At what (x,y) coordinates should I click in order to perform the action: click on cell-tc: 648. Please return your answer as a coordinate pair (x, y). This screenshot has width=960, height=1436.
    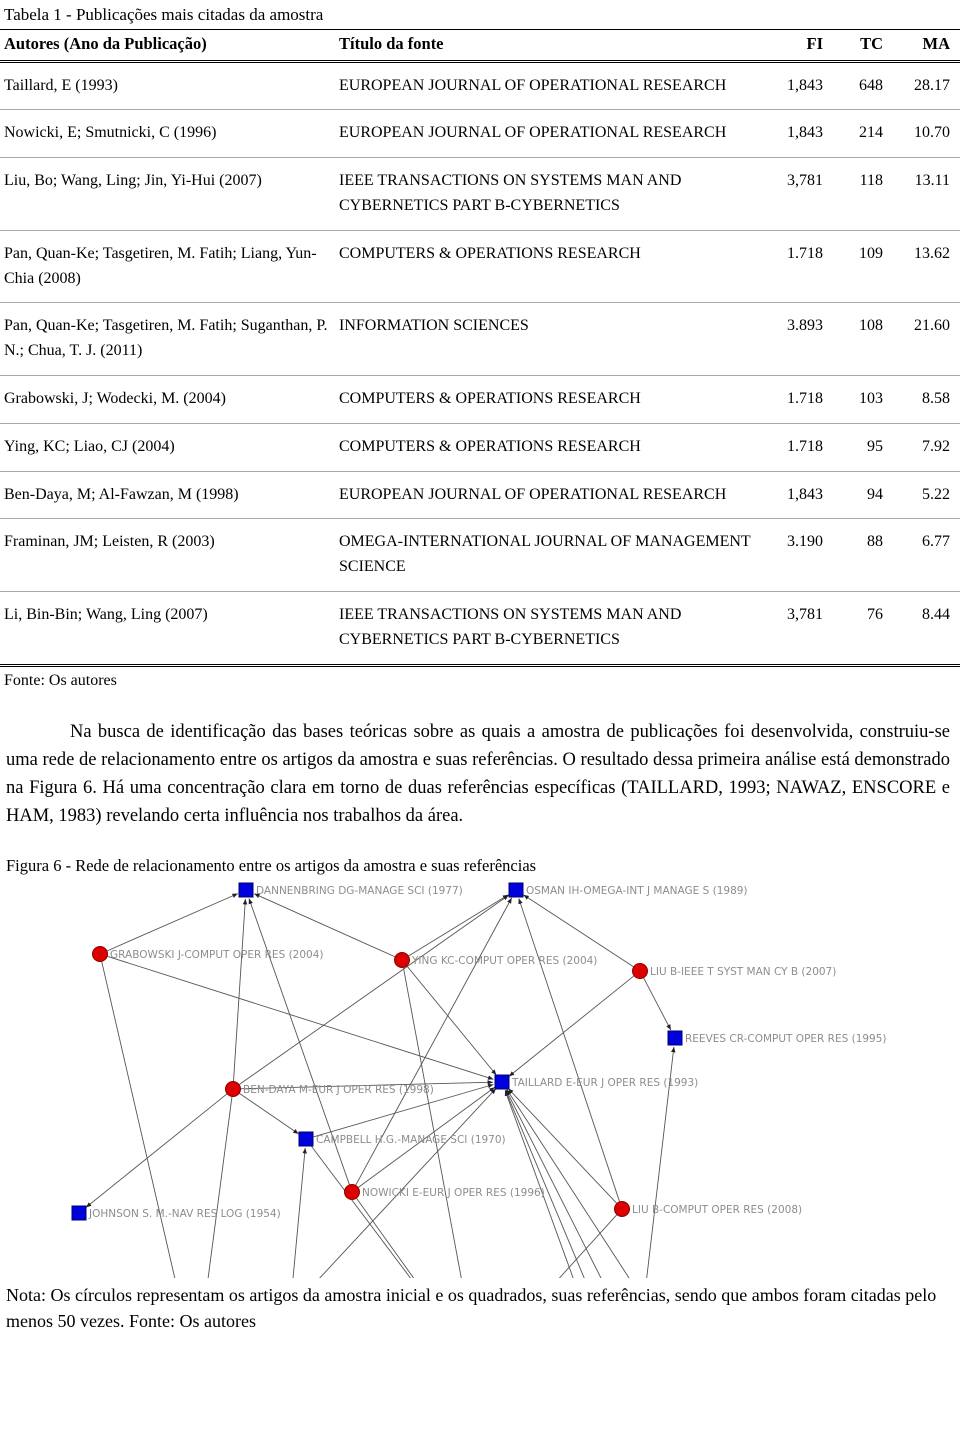
    Looking at the image, I should click on (863, 86).